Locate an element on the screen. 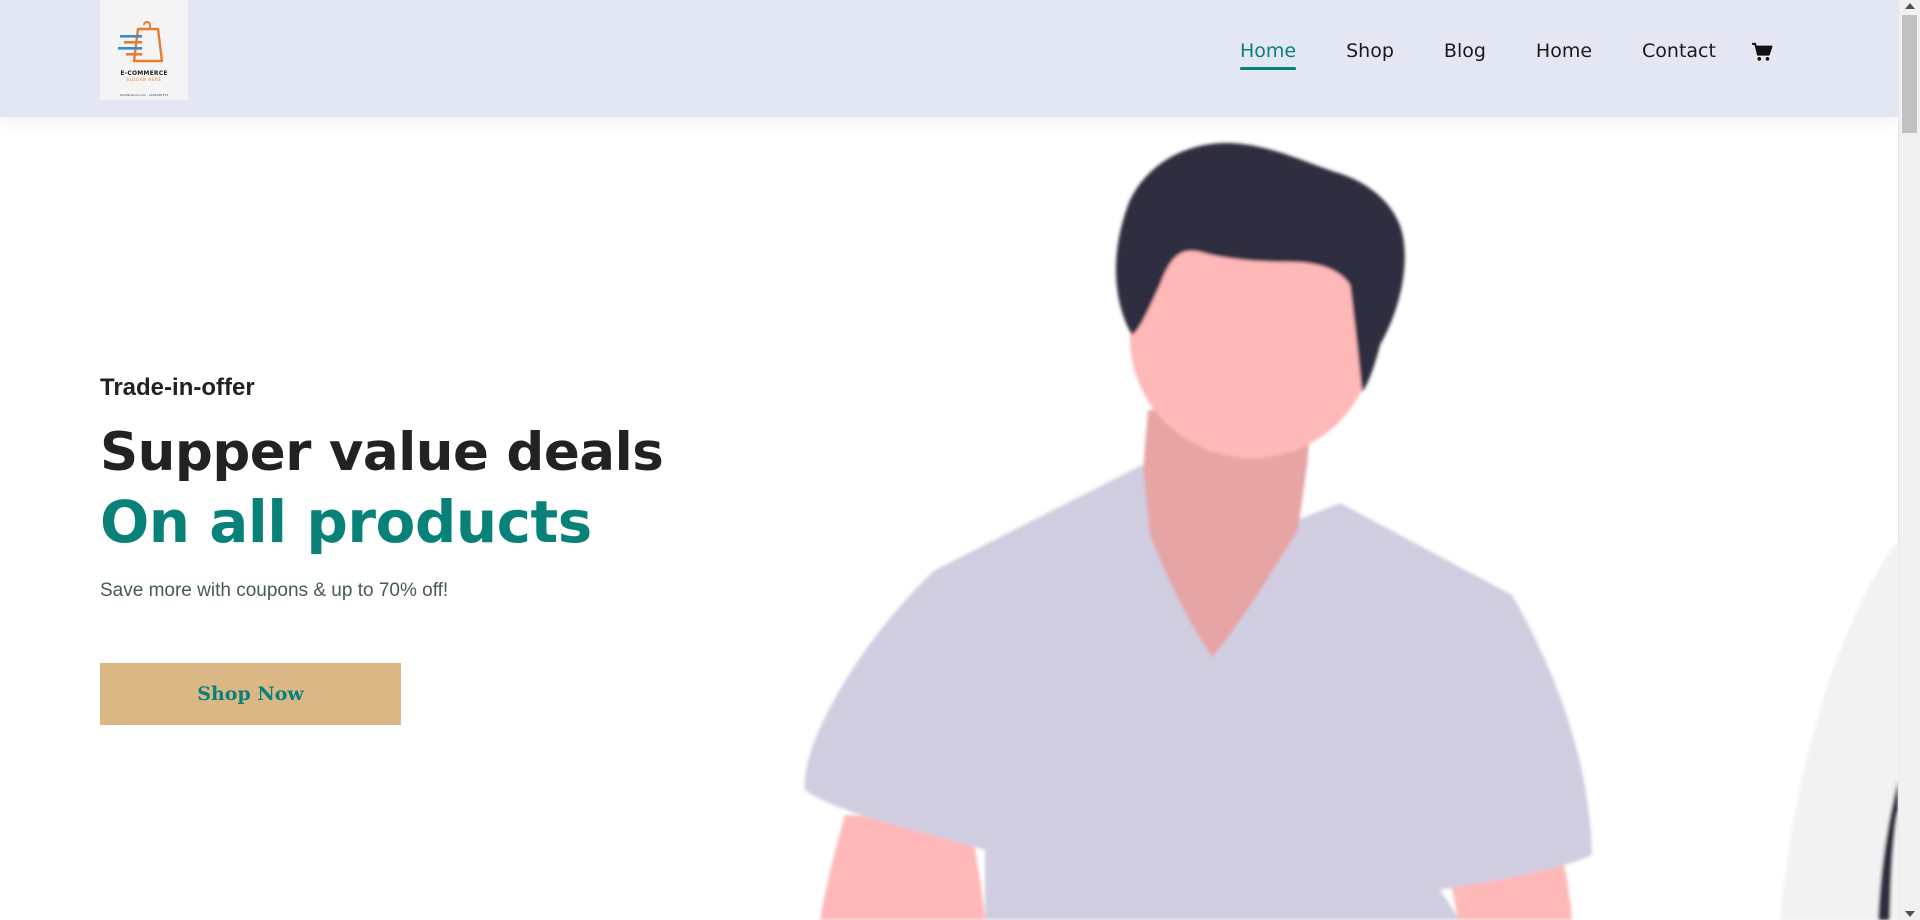 This screenshot has width=1920, height=920. nav-item-home-2: Home is located at coordinates (1564, 51).